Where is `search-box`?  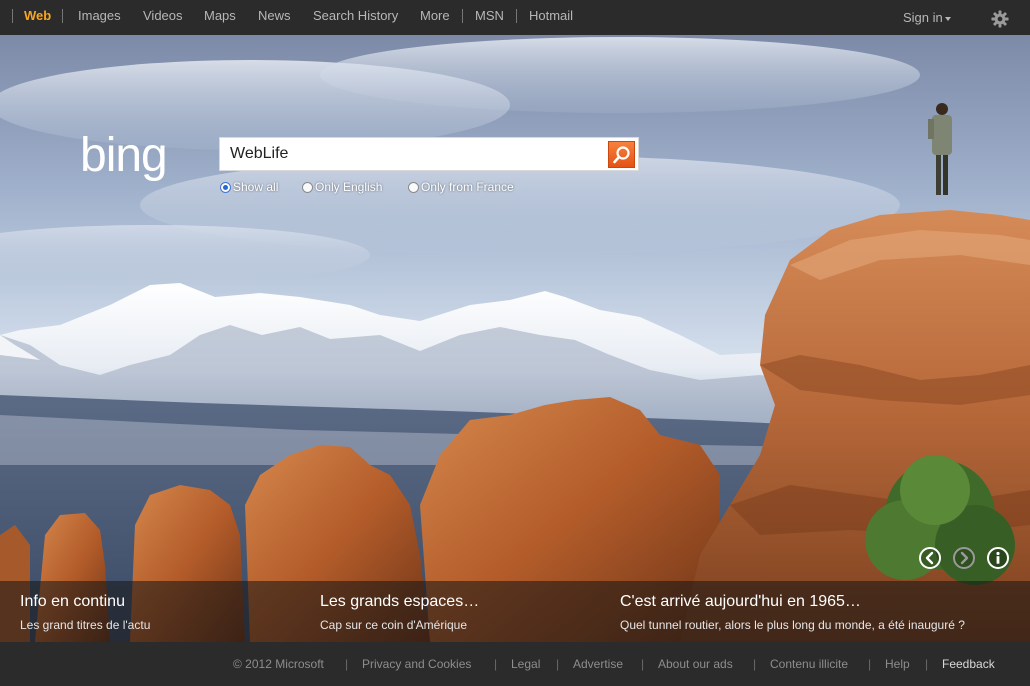 search-box is located at coordinates (429, 154).